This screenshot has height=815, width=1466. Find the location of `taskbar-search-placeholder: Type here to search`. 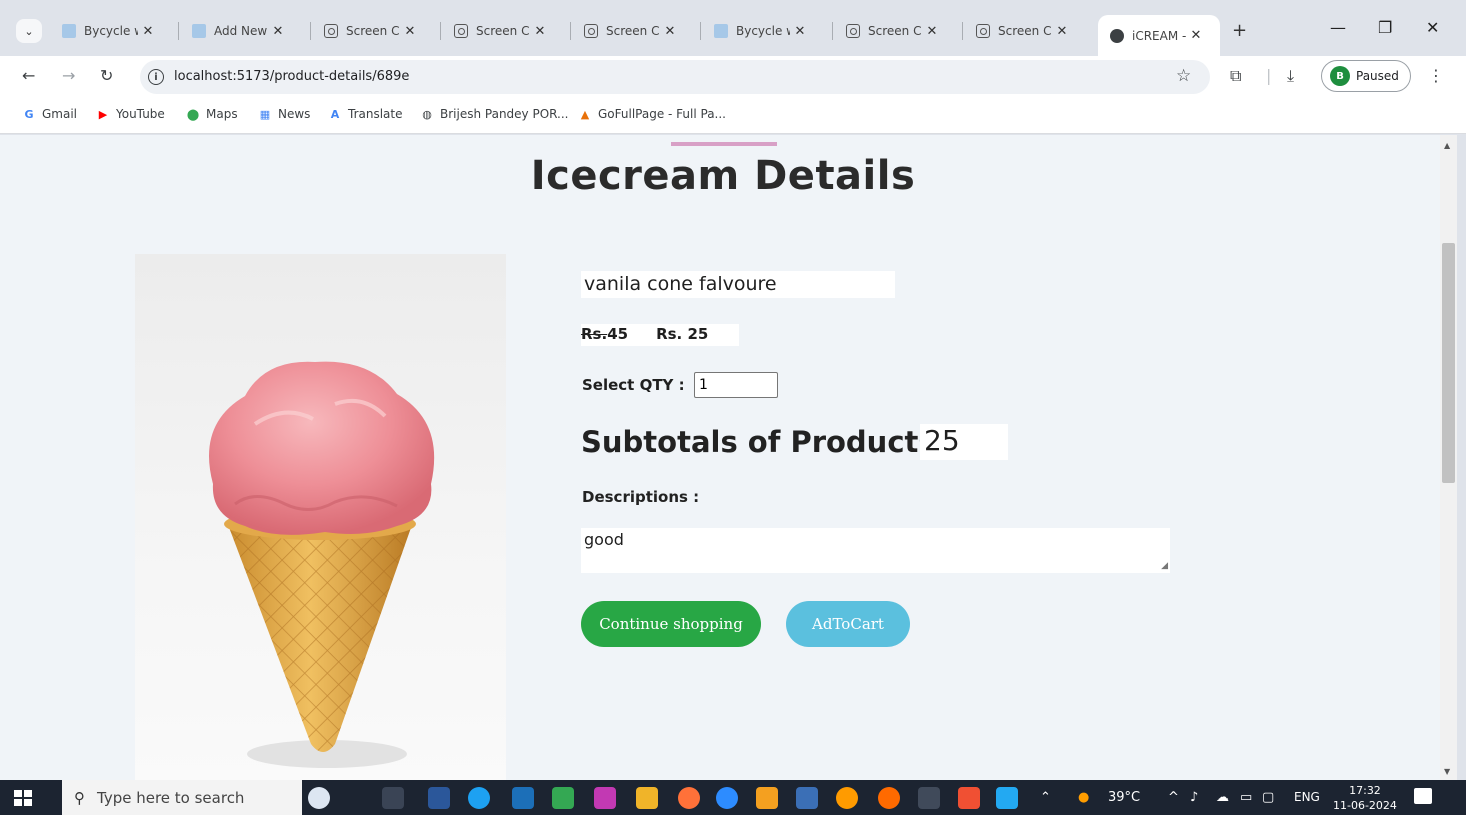

taskbar-search-placeholder: Type here to search is located at coordinates (171, 797).